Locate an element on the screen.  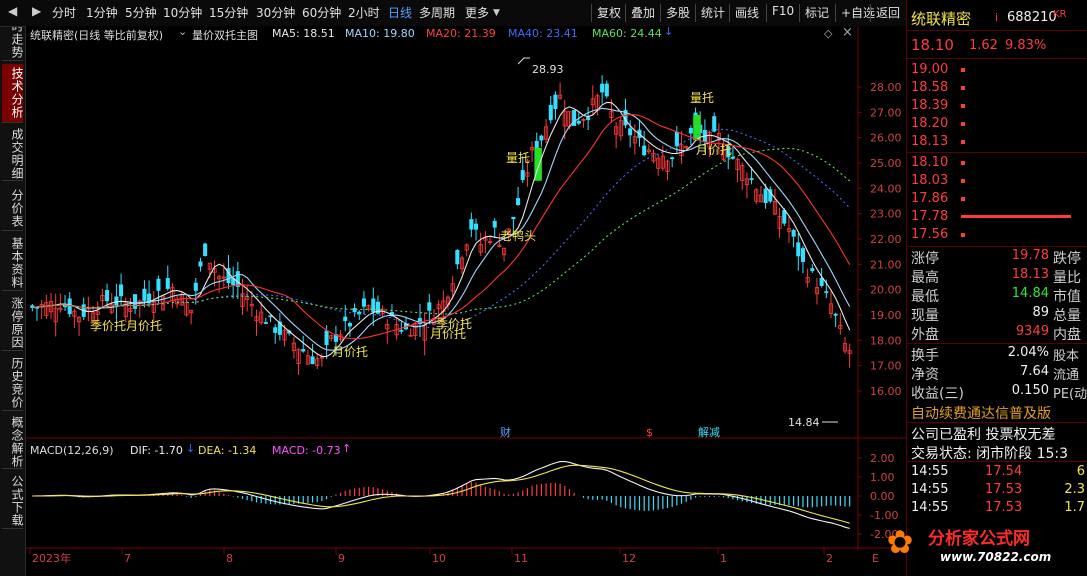
period-tab: 日线 is located at coordinates (400, 12).